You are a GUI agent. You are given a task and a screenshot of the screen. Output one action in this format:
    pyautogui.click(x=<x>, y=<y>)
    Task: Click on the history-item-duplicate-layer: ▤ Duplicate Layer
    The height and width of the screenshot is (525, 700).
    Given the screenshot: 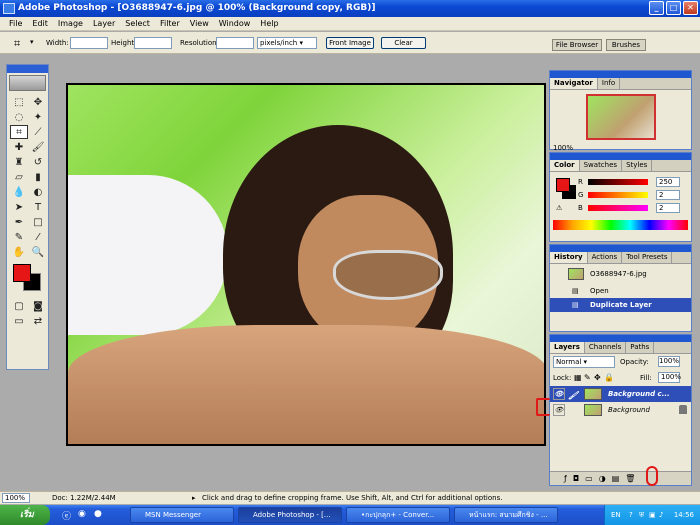 What is the action you would take?
    pyautogui.click(x=620, y=305)
    